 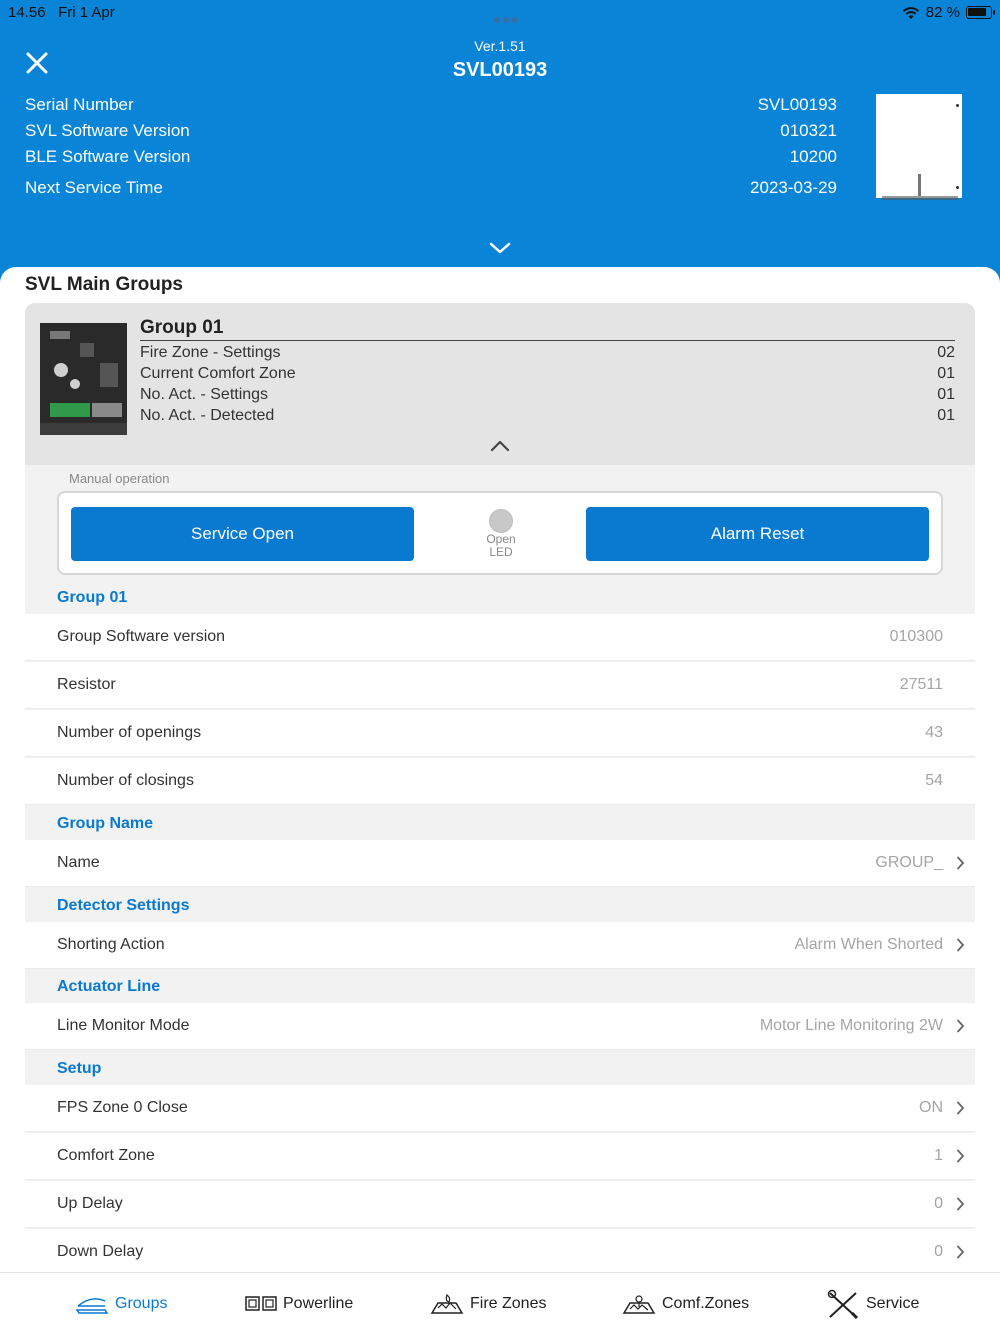 What do you see at coordinates (92, 1306) in the screenshot?
I see `groups-icon` at bounding box center [92, 1306].